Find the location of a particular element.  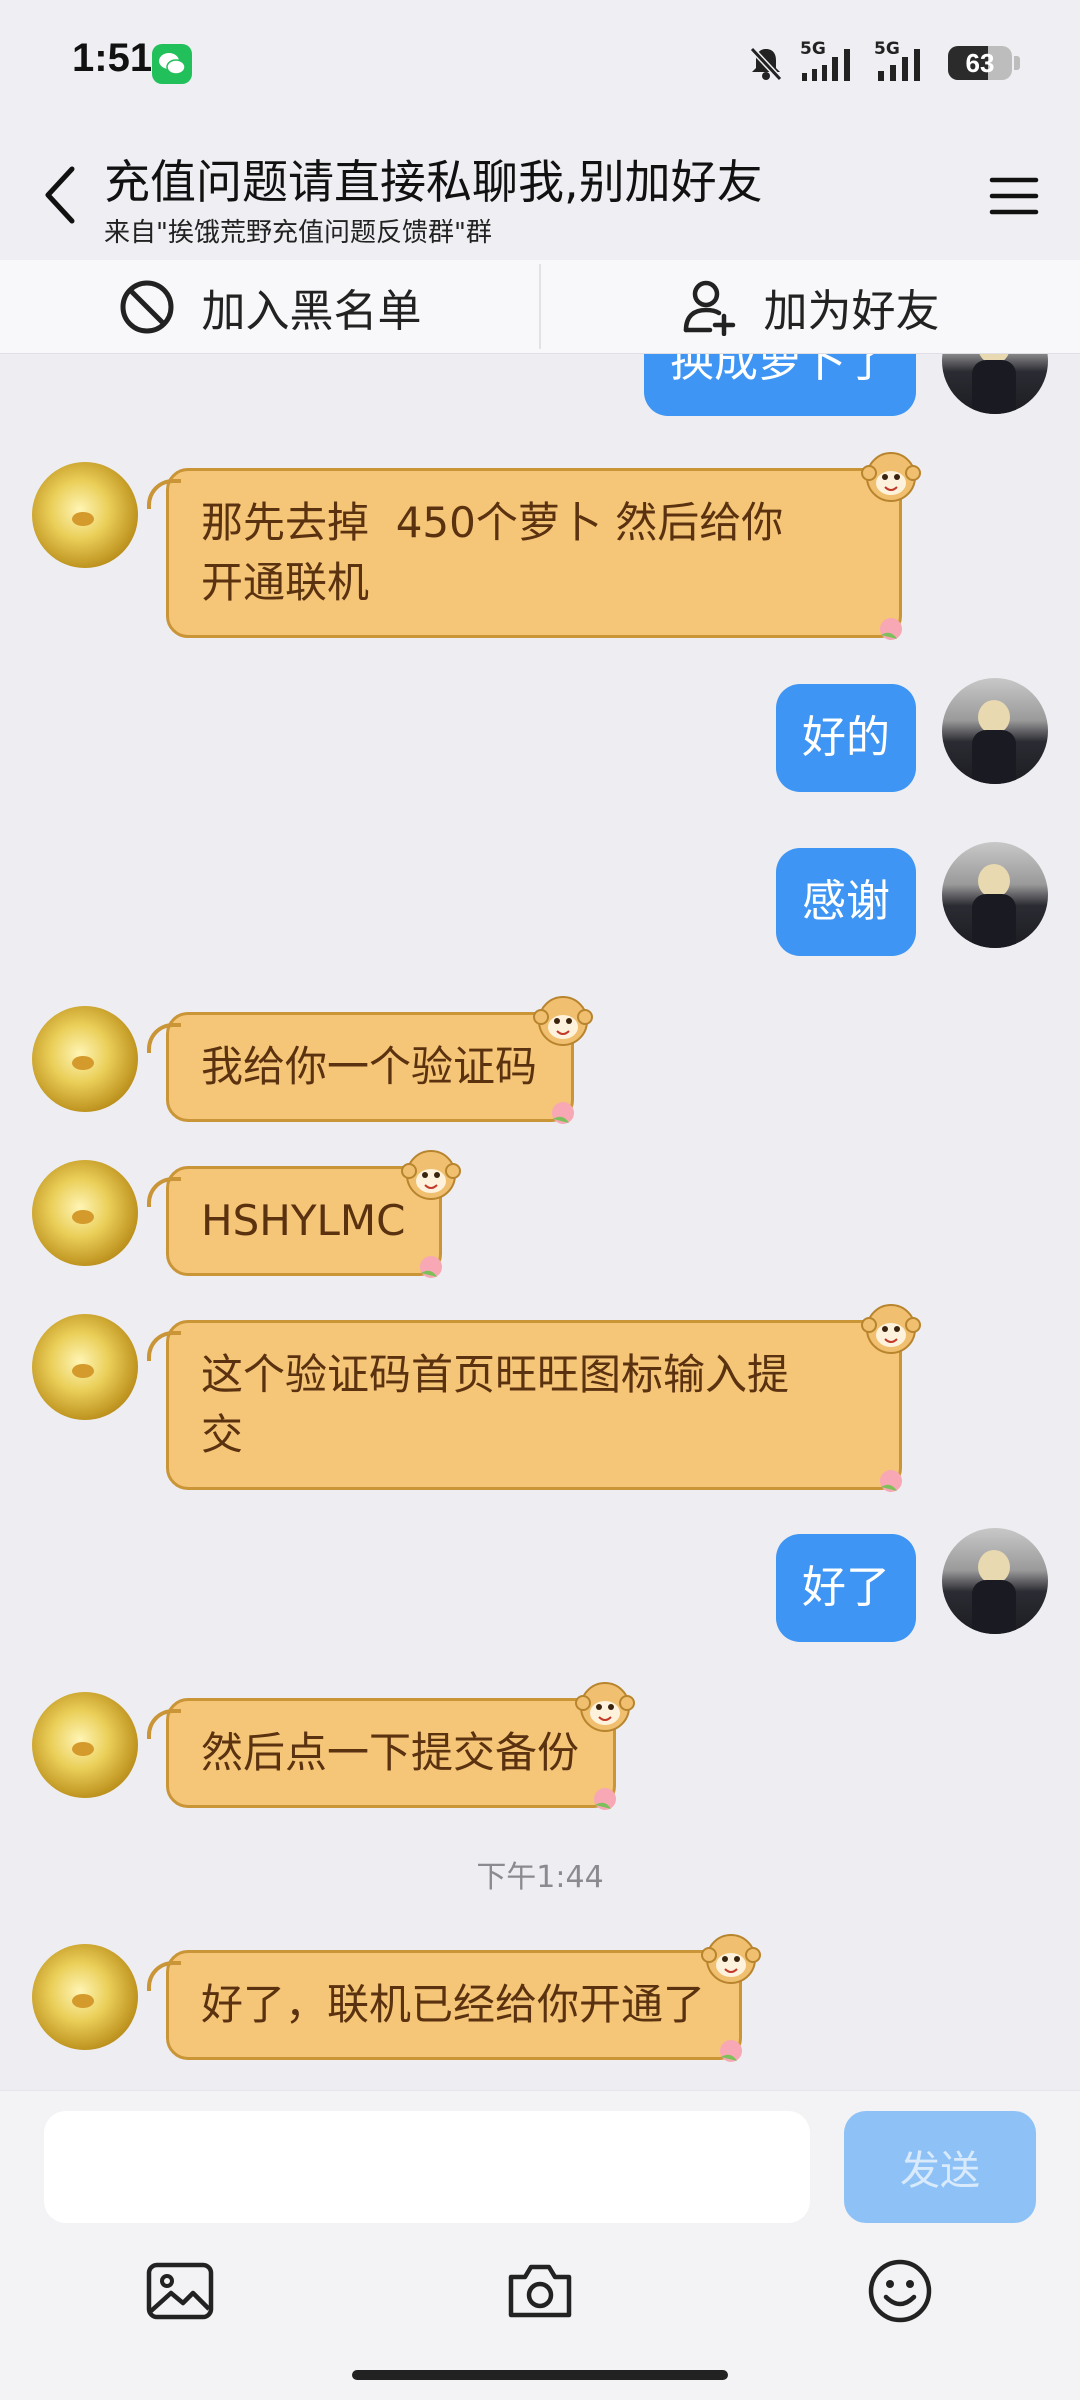

message-incoming: HSHYLMC is located at coordinates (304, 1214).